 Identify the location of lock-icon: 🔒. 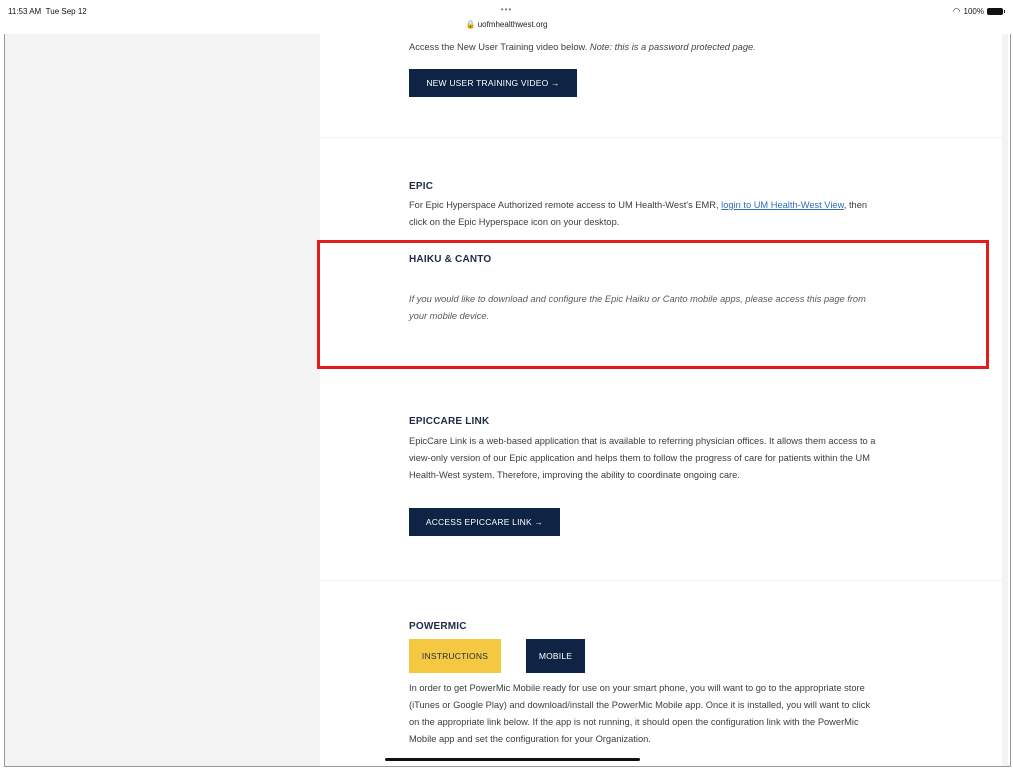
(470, 24).